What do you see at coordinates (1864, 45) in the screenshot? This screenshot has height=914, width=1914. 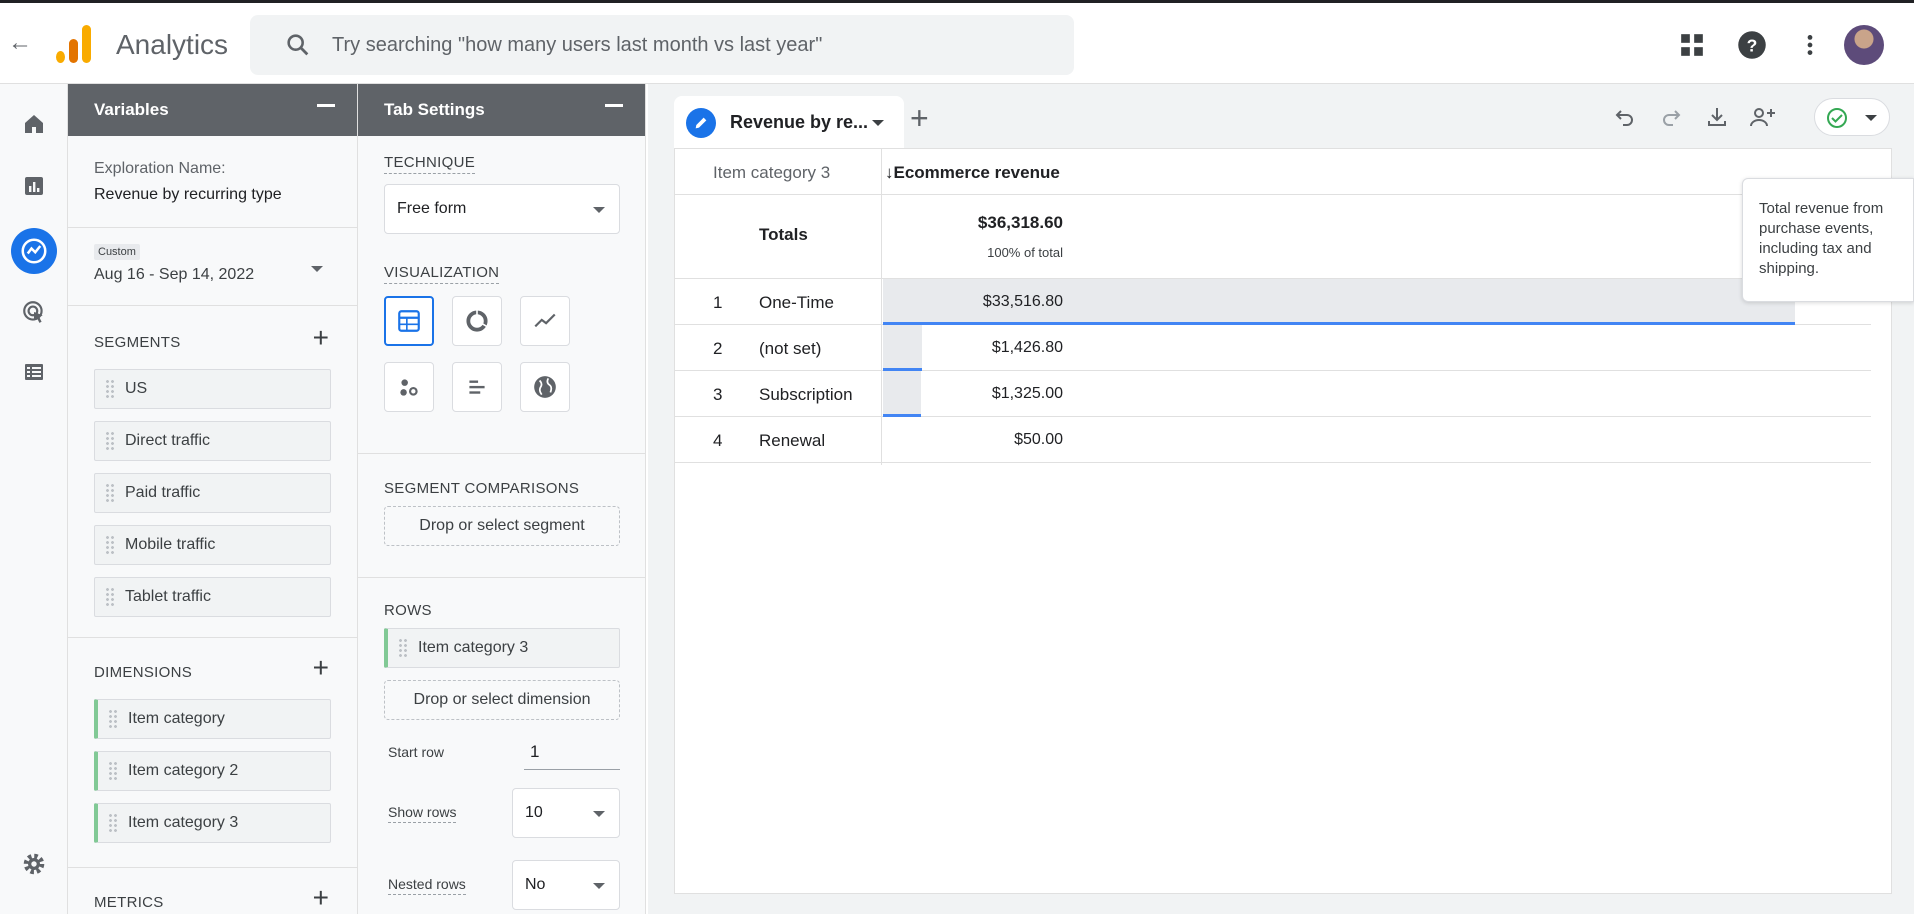 I see `account-avatar-button` at bounding box center [1864, 45].